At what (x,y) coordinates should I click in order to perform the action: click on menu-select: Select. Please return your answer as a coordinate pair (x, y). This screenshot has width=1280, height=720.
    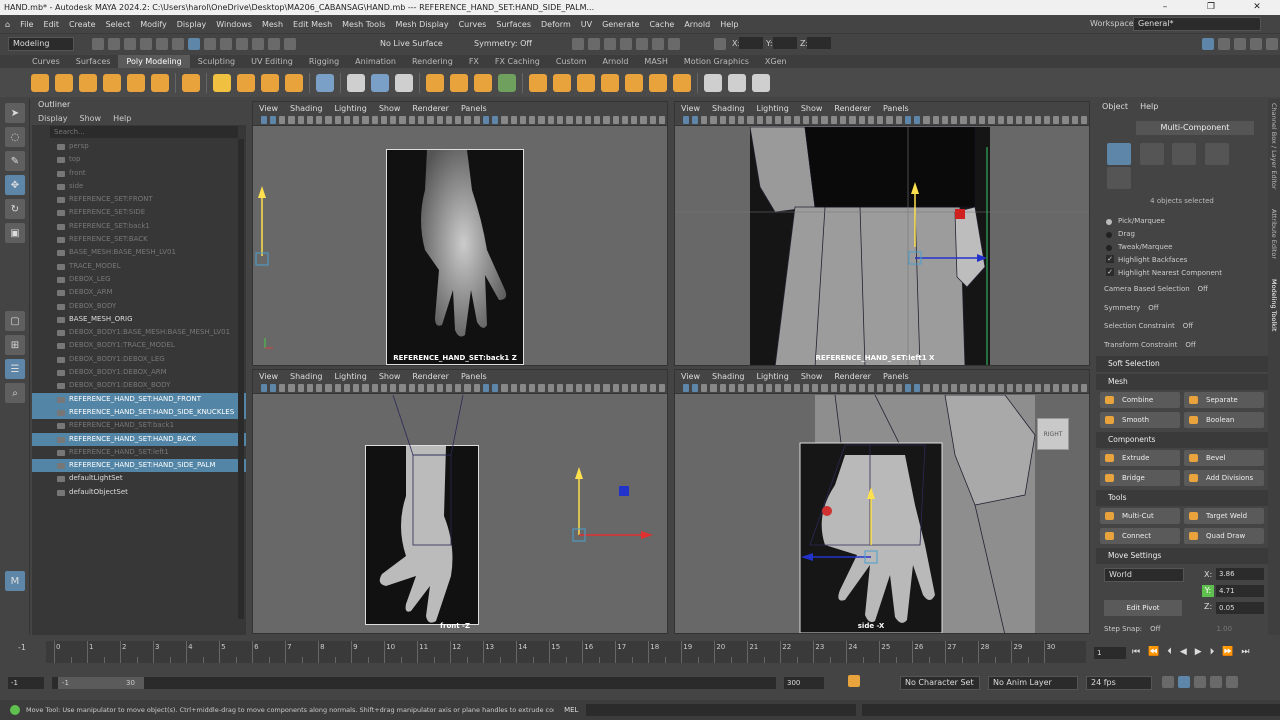
    Looking at the image, I should click on (118, 24).